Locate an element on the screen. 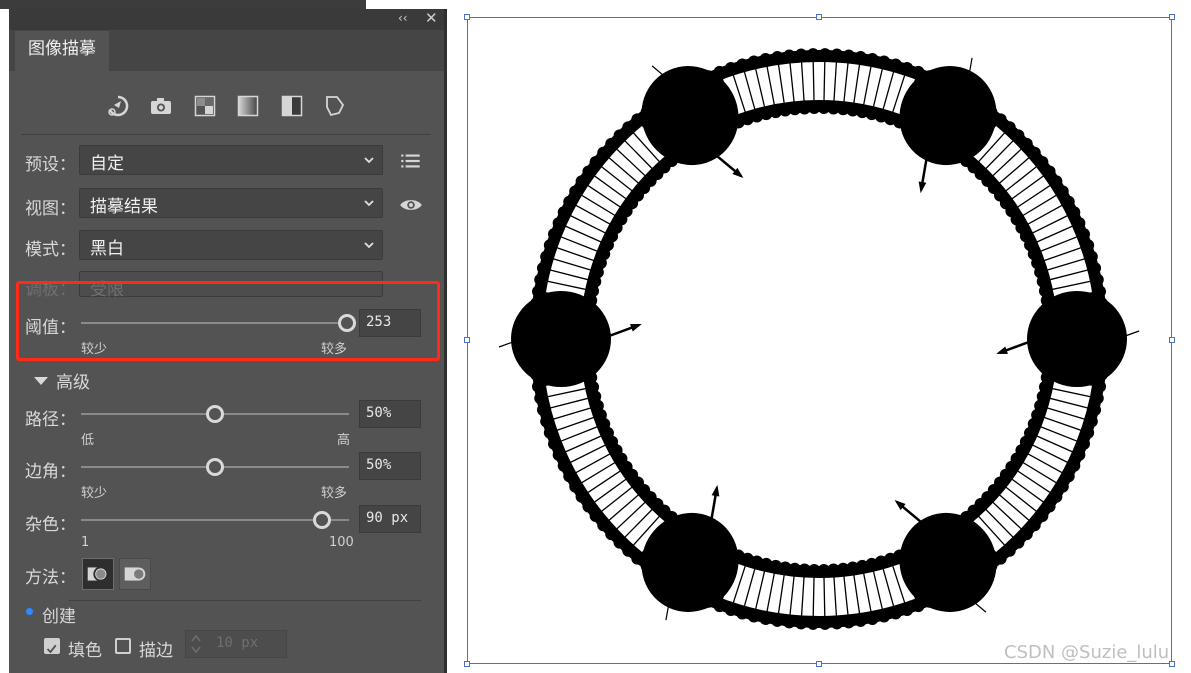  panel-top-strip is located at coordinates (183, 4).